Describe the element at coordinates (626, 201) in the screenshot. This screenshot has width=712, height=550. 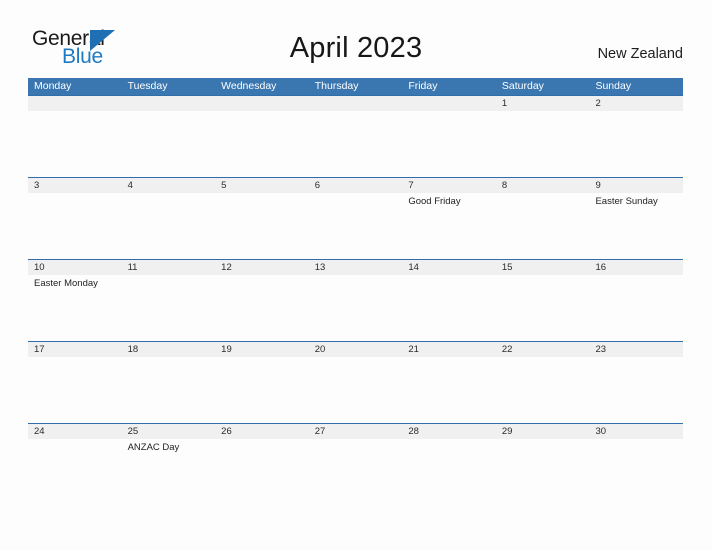
I see `day-event-label: Easter Sunday` at that location.